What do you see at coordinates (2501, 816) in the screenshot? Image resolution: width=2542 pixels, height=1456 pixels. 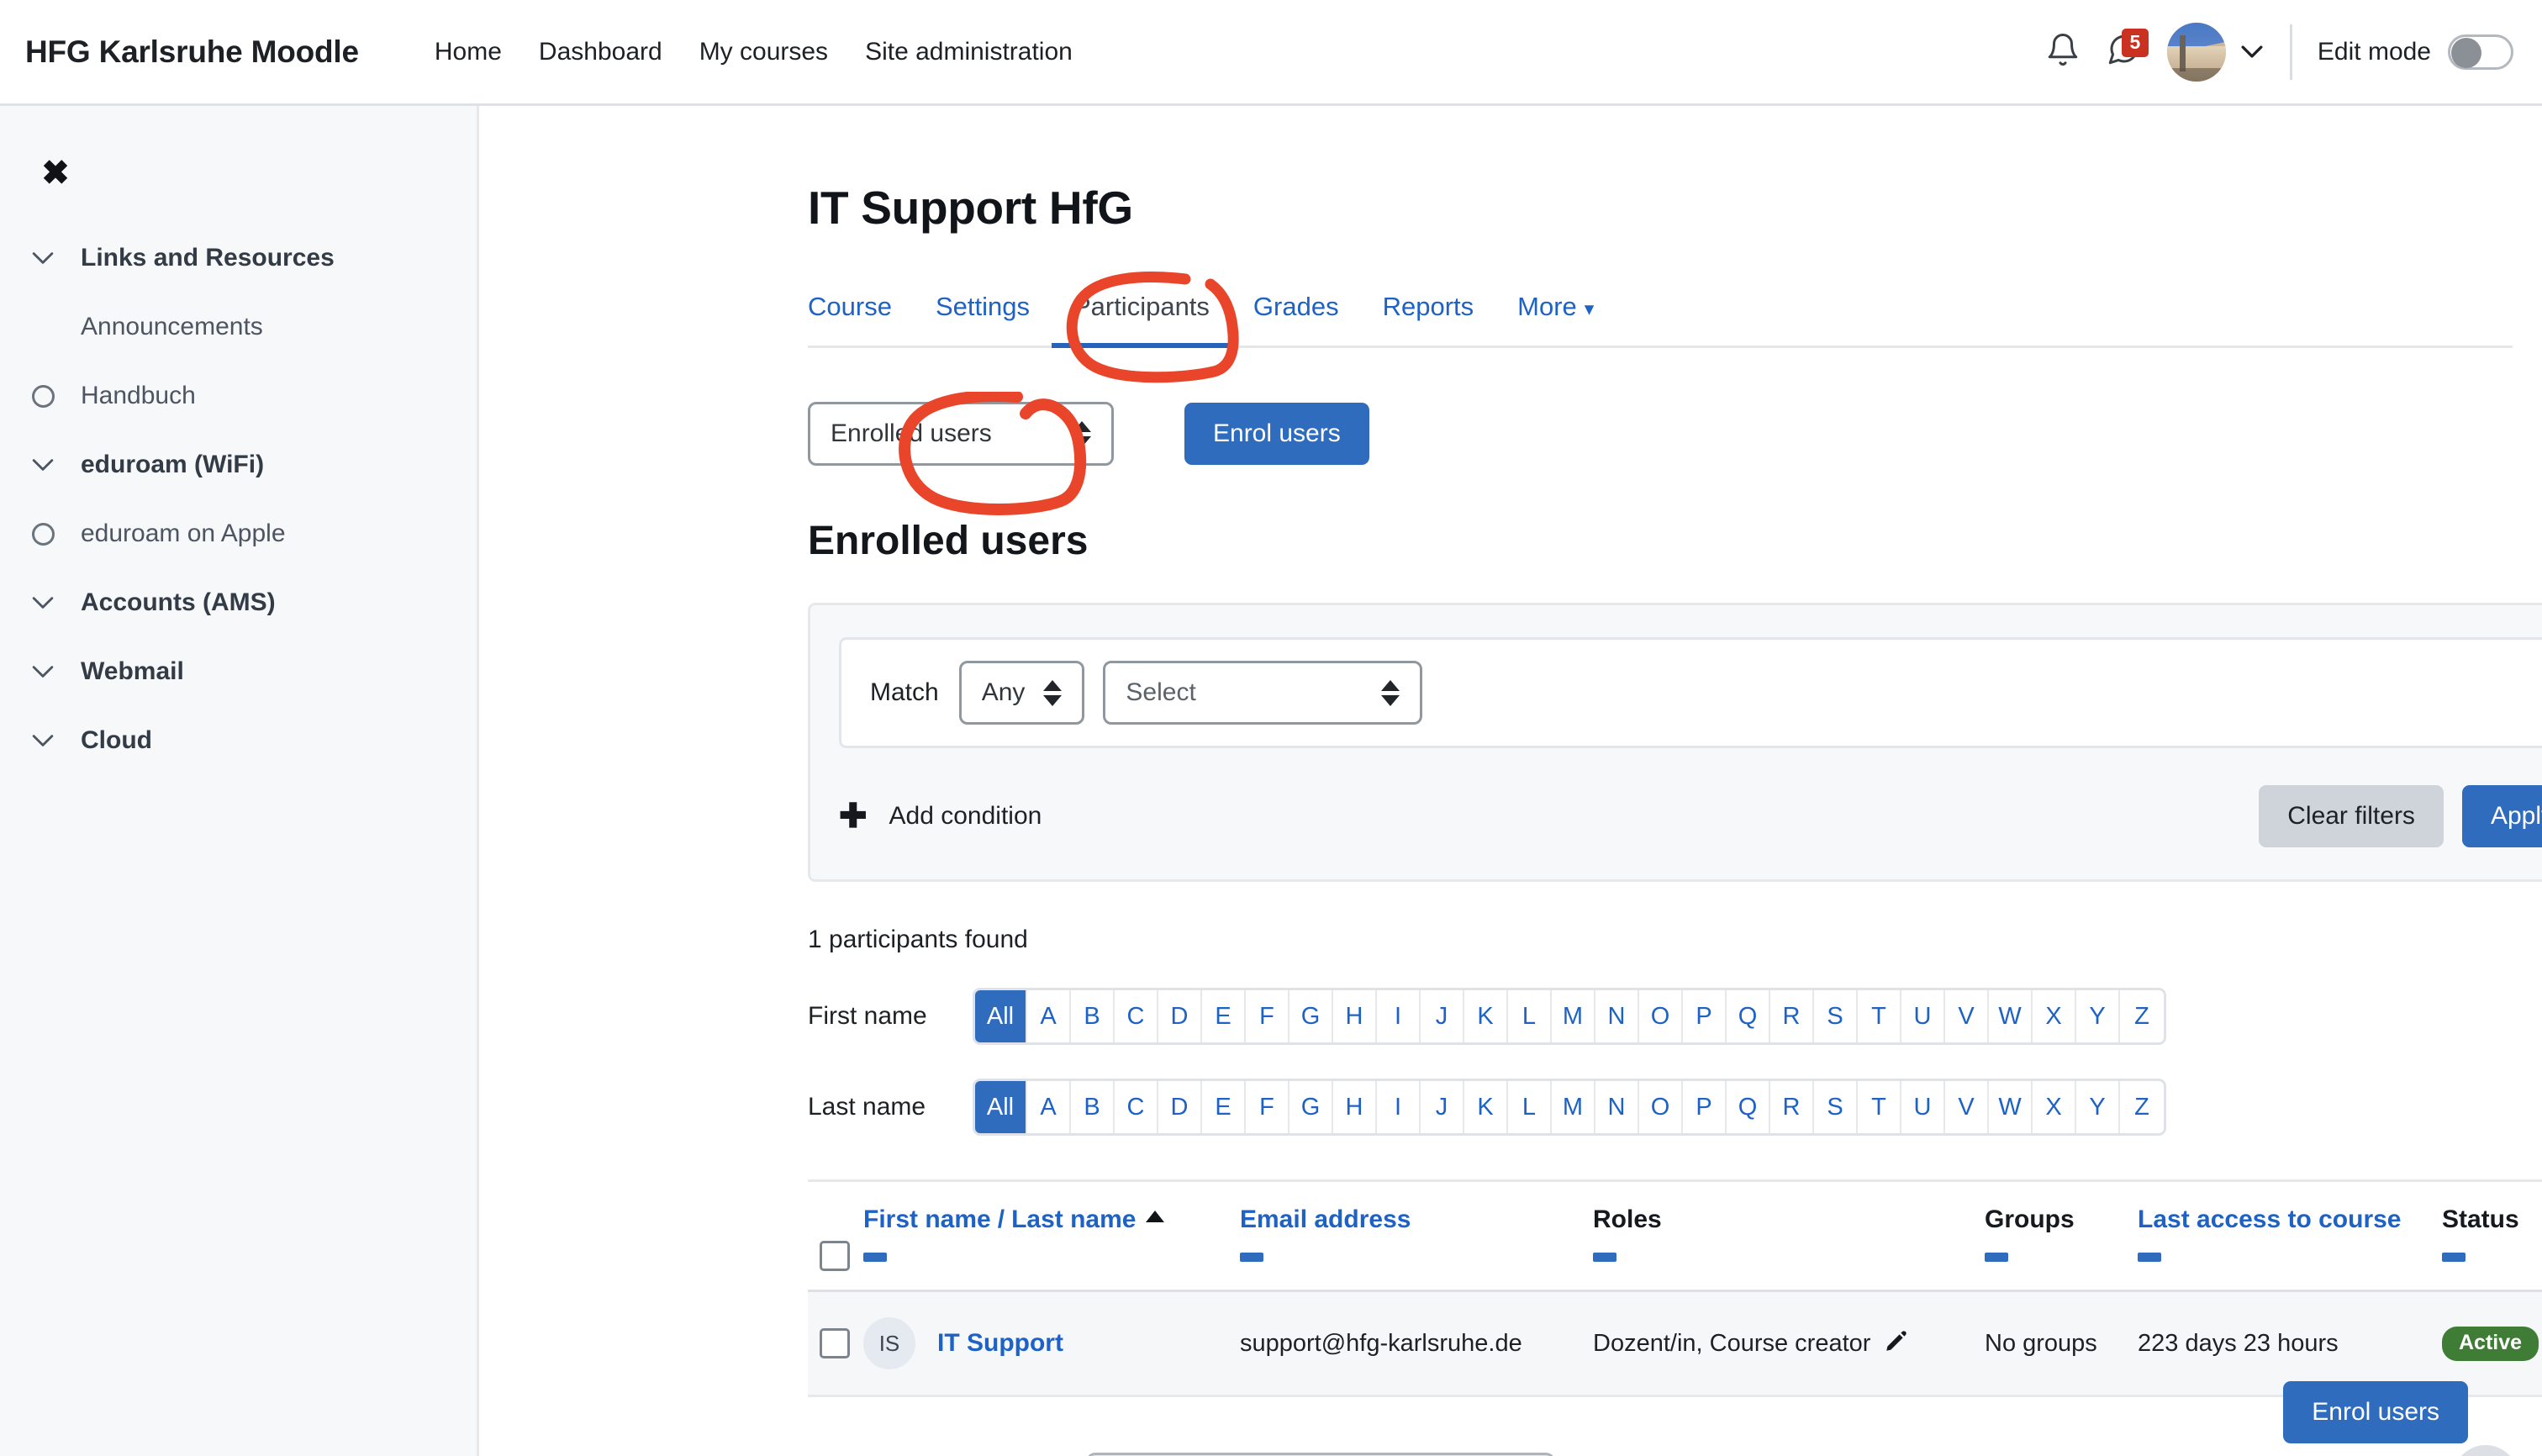 I see `apply-filters-button: Apply filters` at bounding box center [2501, 816].